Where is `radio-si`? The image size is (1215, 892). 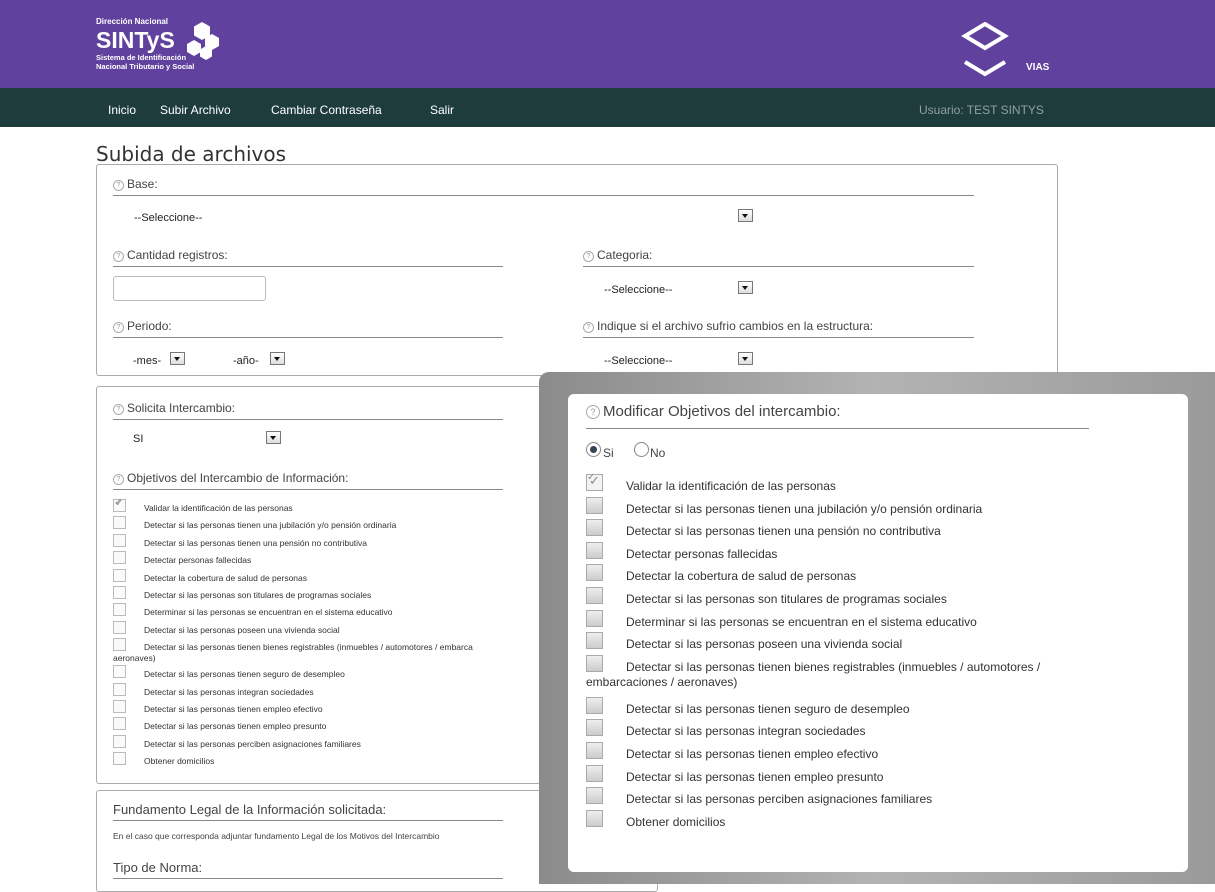
radio-si is located at coordinates (593, 449).